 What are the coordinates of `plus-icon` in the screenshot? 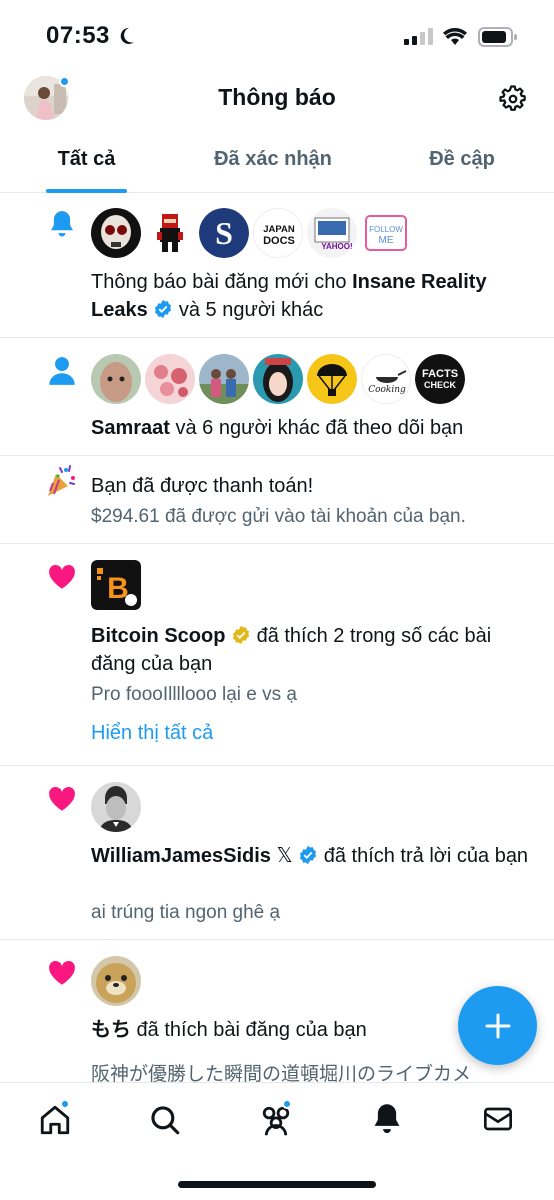 It's located at (497, 1025).